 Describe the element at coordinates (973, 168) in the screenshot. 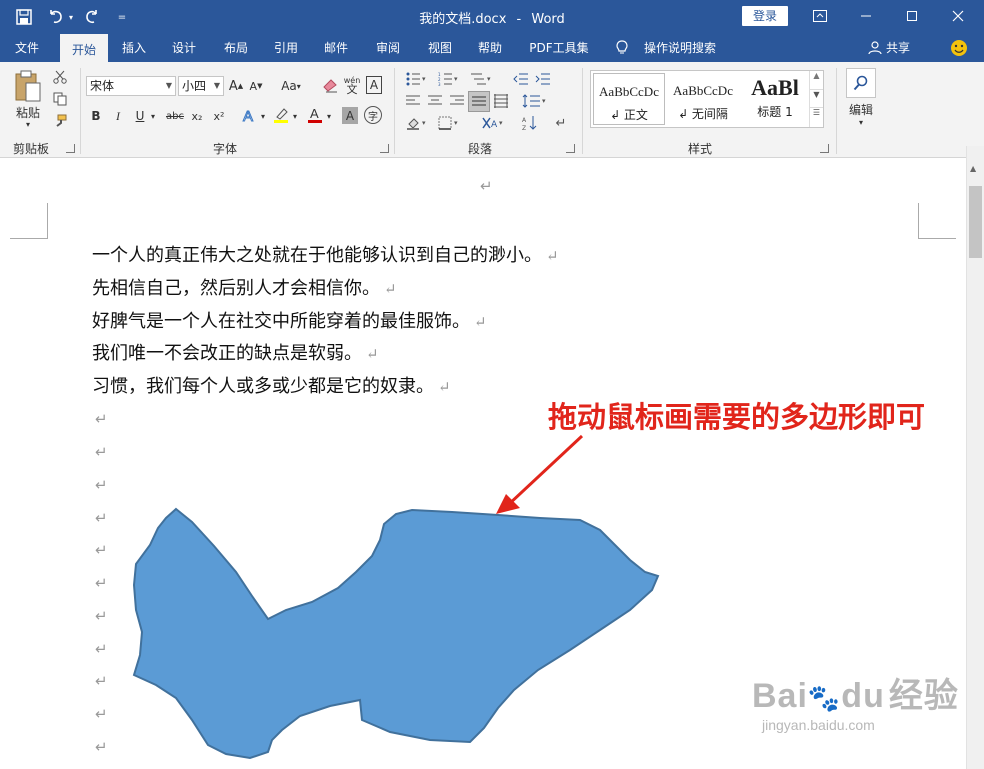

I see `scroll-up-icon: ▲` at that location.